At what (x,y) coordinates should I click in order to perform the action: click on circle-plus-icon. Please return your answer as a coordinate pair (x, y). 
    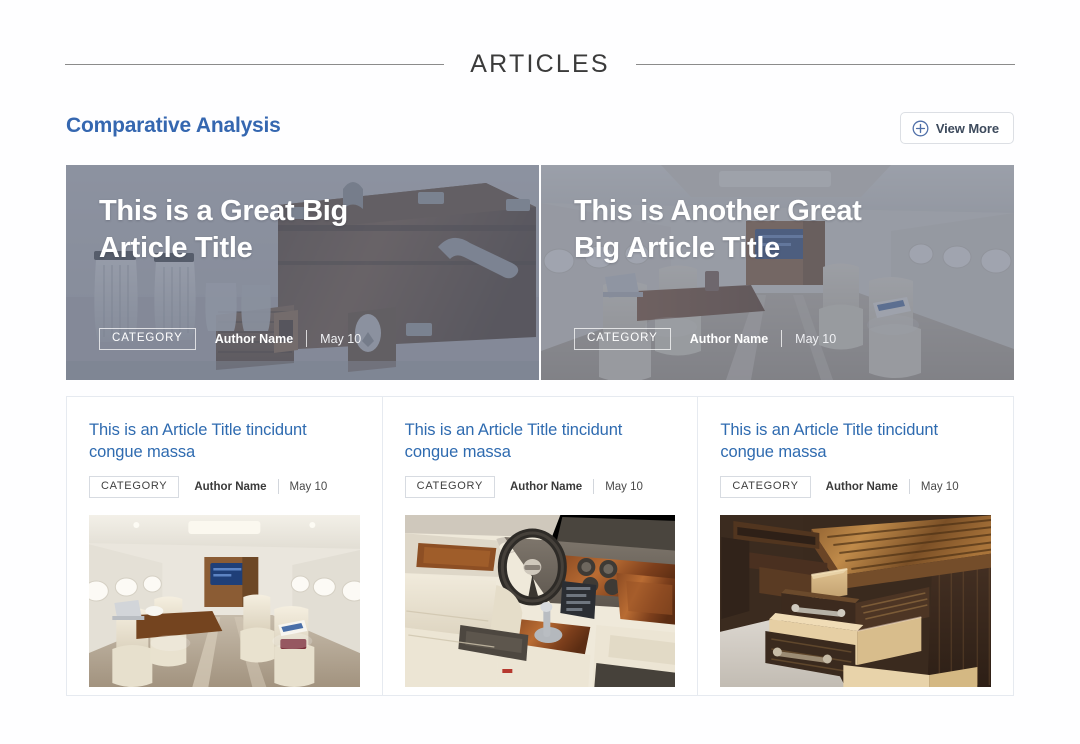
    Looking at the image, I should click on (920, 128).